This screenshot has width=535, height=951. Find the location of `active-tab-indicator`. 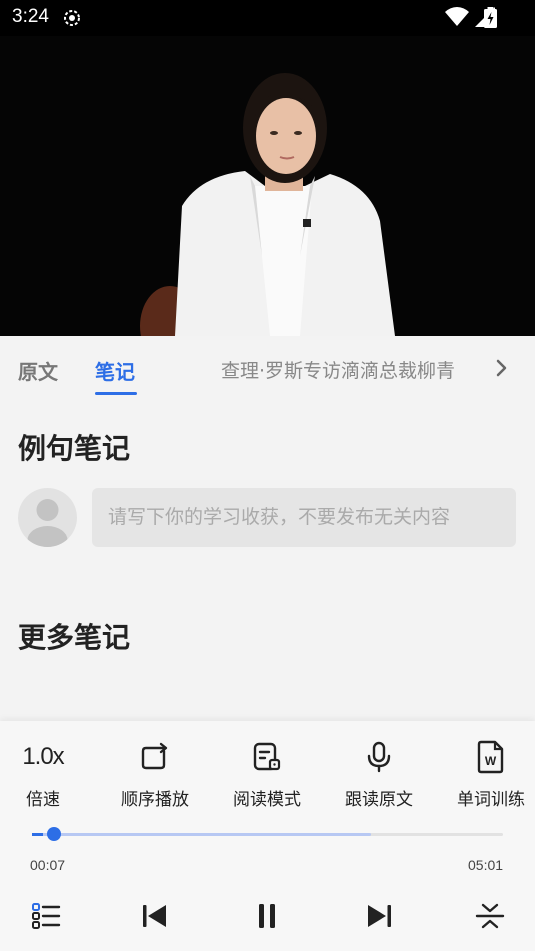

active-tab-indicator is located at coordinates (116, 393).